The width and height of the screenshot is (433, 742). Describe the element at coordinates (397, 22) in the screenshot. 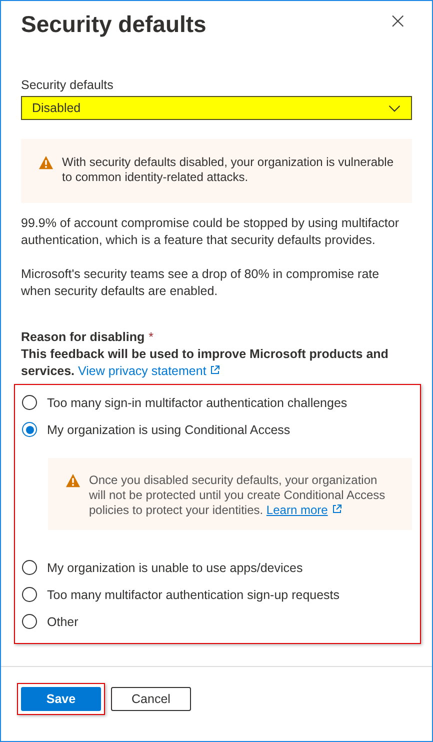

I see `close-button: ×` at that location.